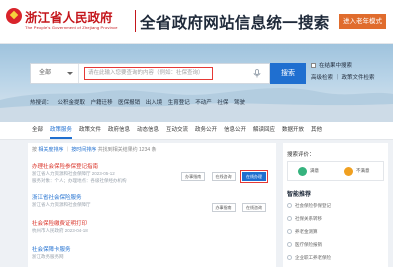 This screenshot has width=393, height=267. I want to click on hot-keywords: 热搜词： 公积金提取 户籍迁移 医保报销 出入境 生育登记 不动产 社保 驾驶, so click(139, 102).